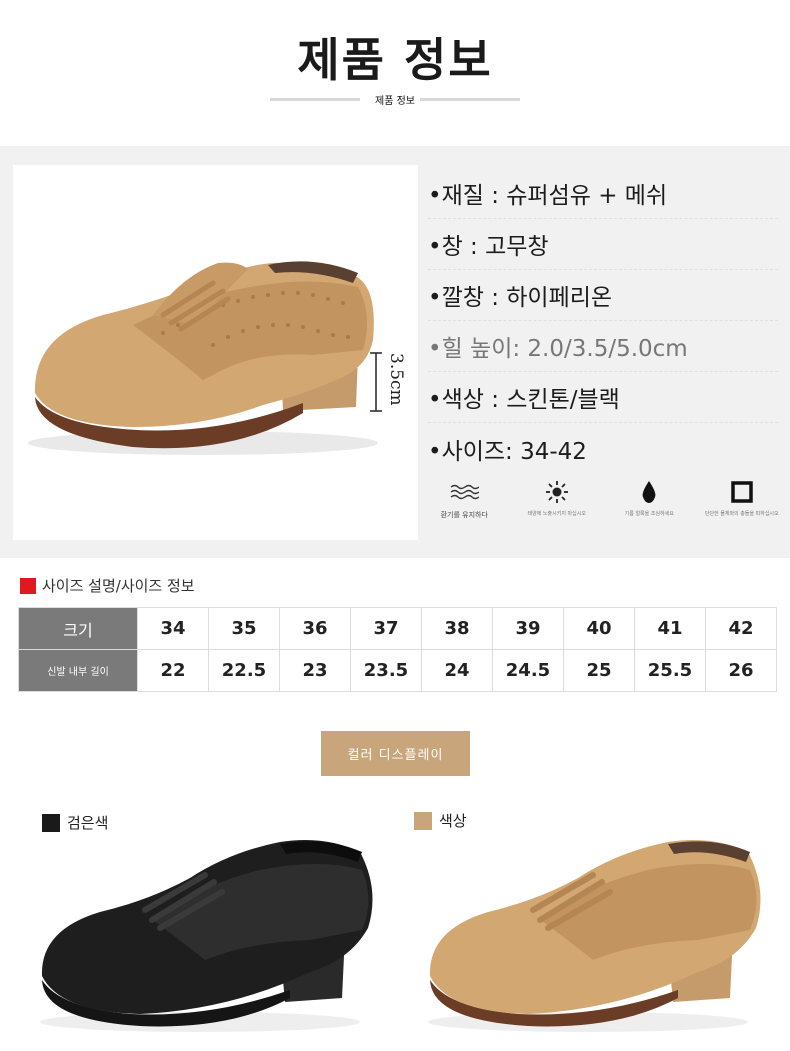 The height and width of the screenshot is (1051, 790). What do you see at coordinates (507, 451) in the screenshot?
I see `spec-size: •사이즈: 34-42` at bounding box center [507, 451].